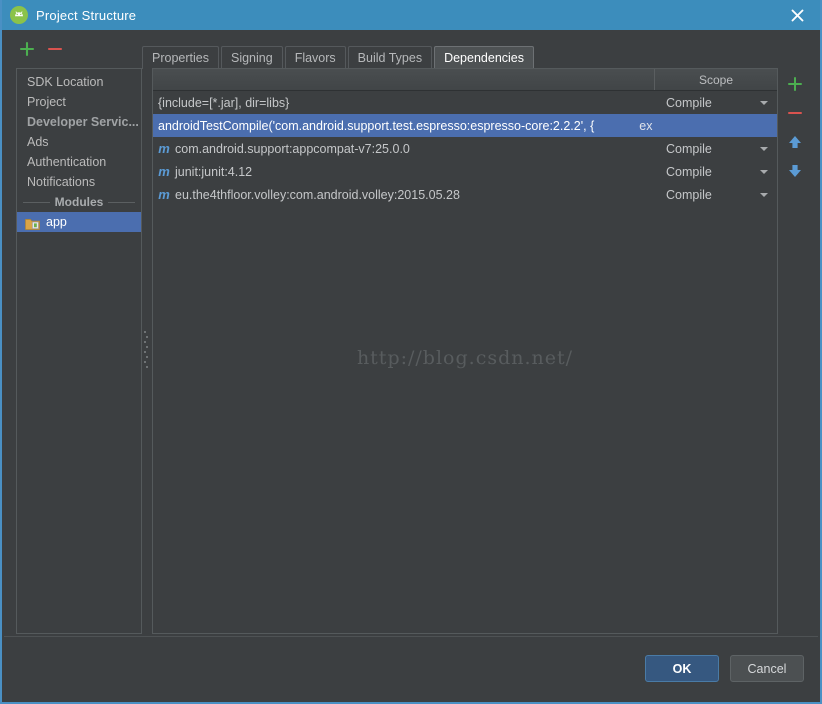  I want to click on sidebar-item-label: Authentication, so click(67, 162).